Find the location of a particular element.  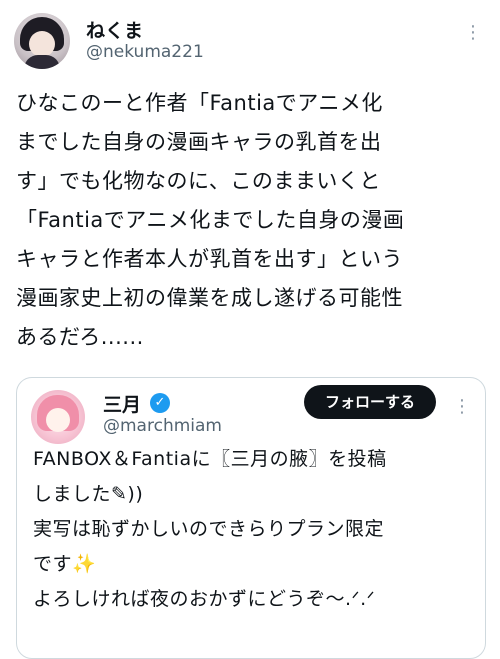

tweet-line: 「Fantiaでアニメ化までした自身の漫画 is located at coordinates (210, 220).